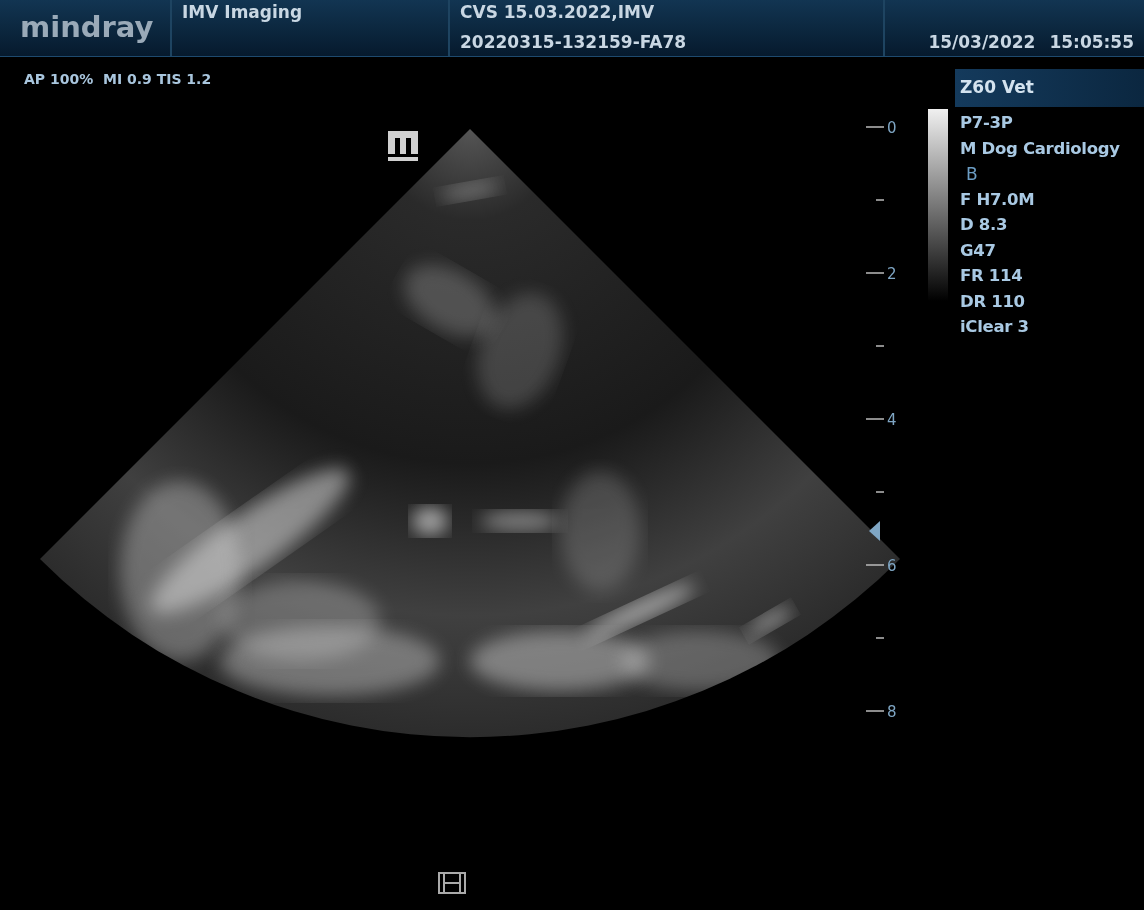  What do you see at coordinates (243, 12) in the screenshot?
I see `exam-title: IMV Imaging` at bounding box center [243, 12].